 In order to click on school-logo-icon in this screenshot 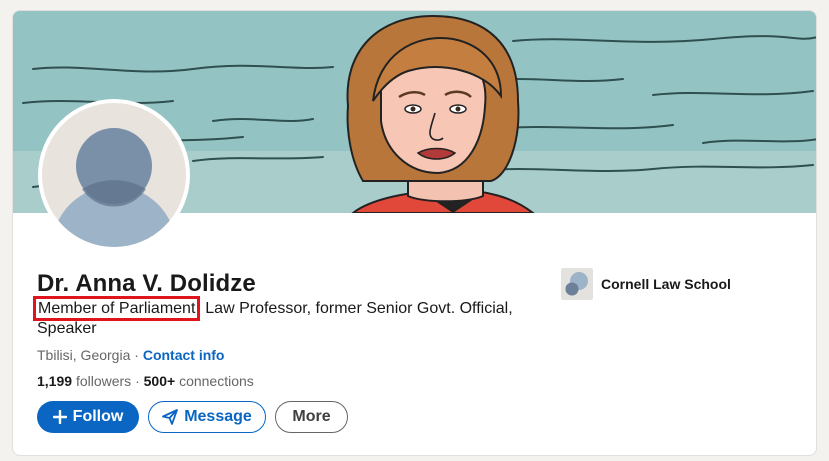, I will do `click(577, 284)`.